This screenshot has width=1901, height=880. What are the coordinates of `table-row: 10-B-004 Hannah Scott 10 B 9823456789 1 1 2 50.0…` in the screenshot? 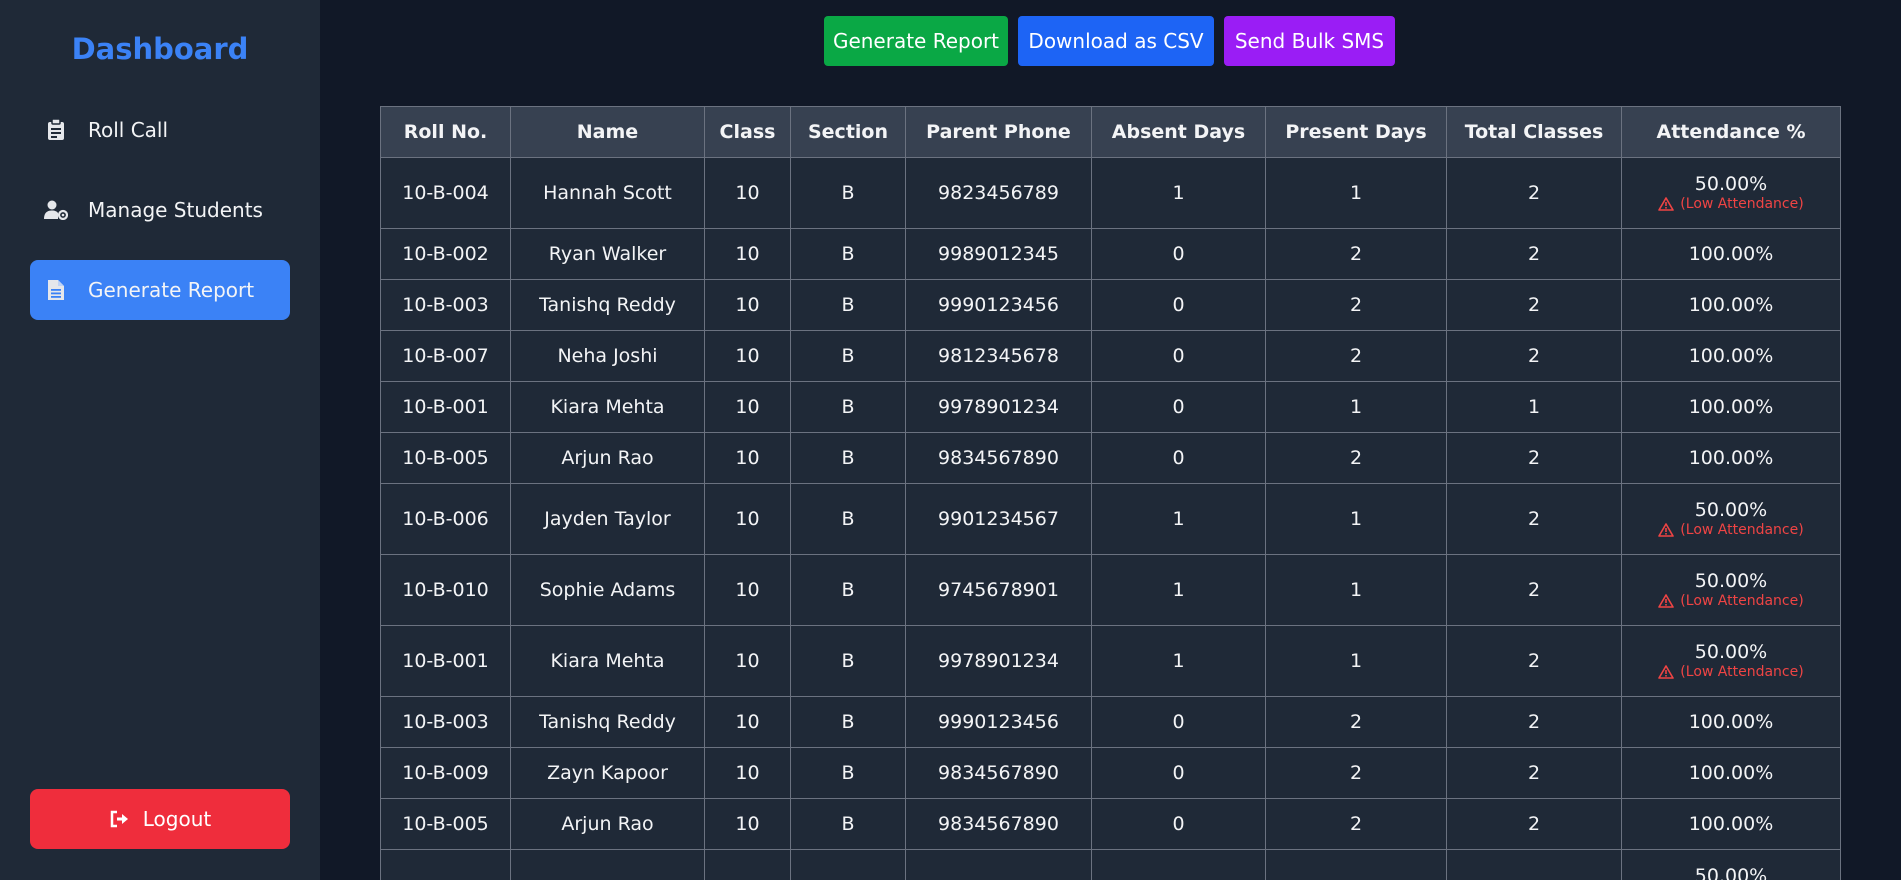 It's located at (1110, 193).